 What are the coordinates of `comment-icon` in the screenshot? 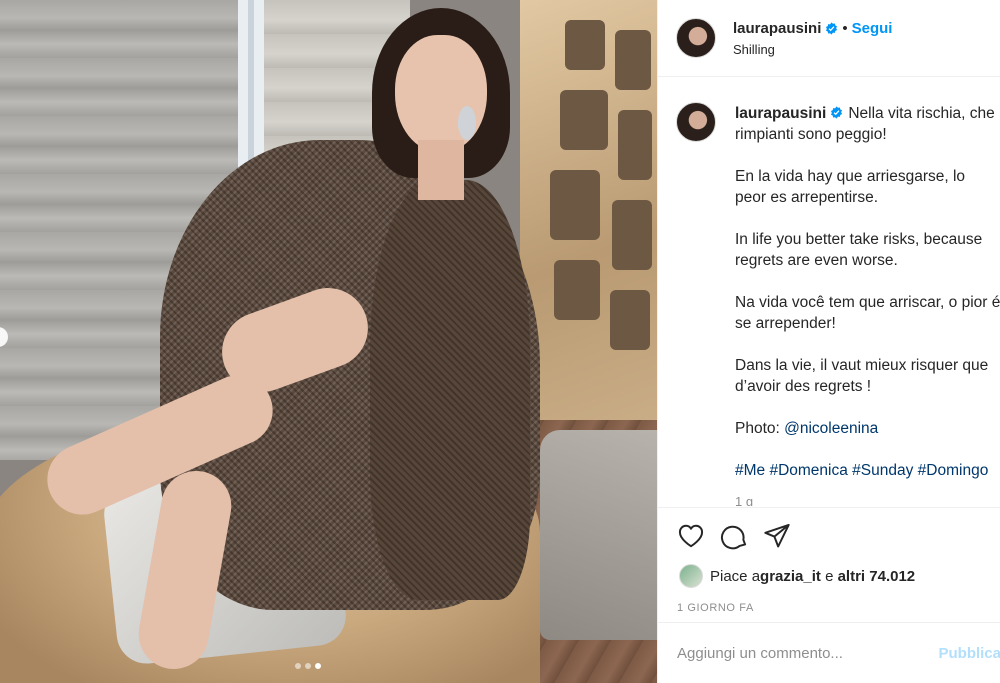 It's located at (734, 536).